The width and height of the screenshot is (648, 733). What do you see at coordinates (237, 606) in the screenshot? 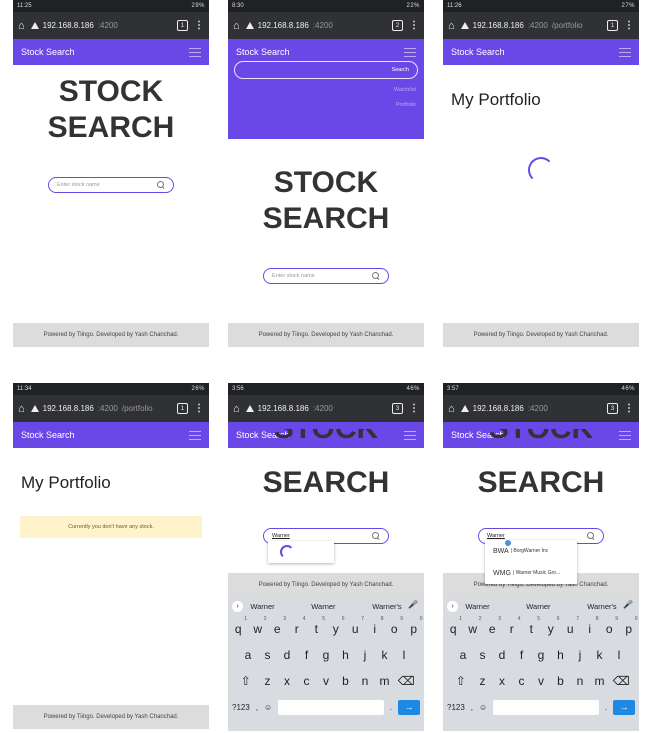
I see `chevron-right-icon: ›` at bounding box center [237, 606].